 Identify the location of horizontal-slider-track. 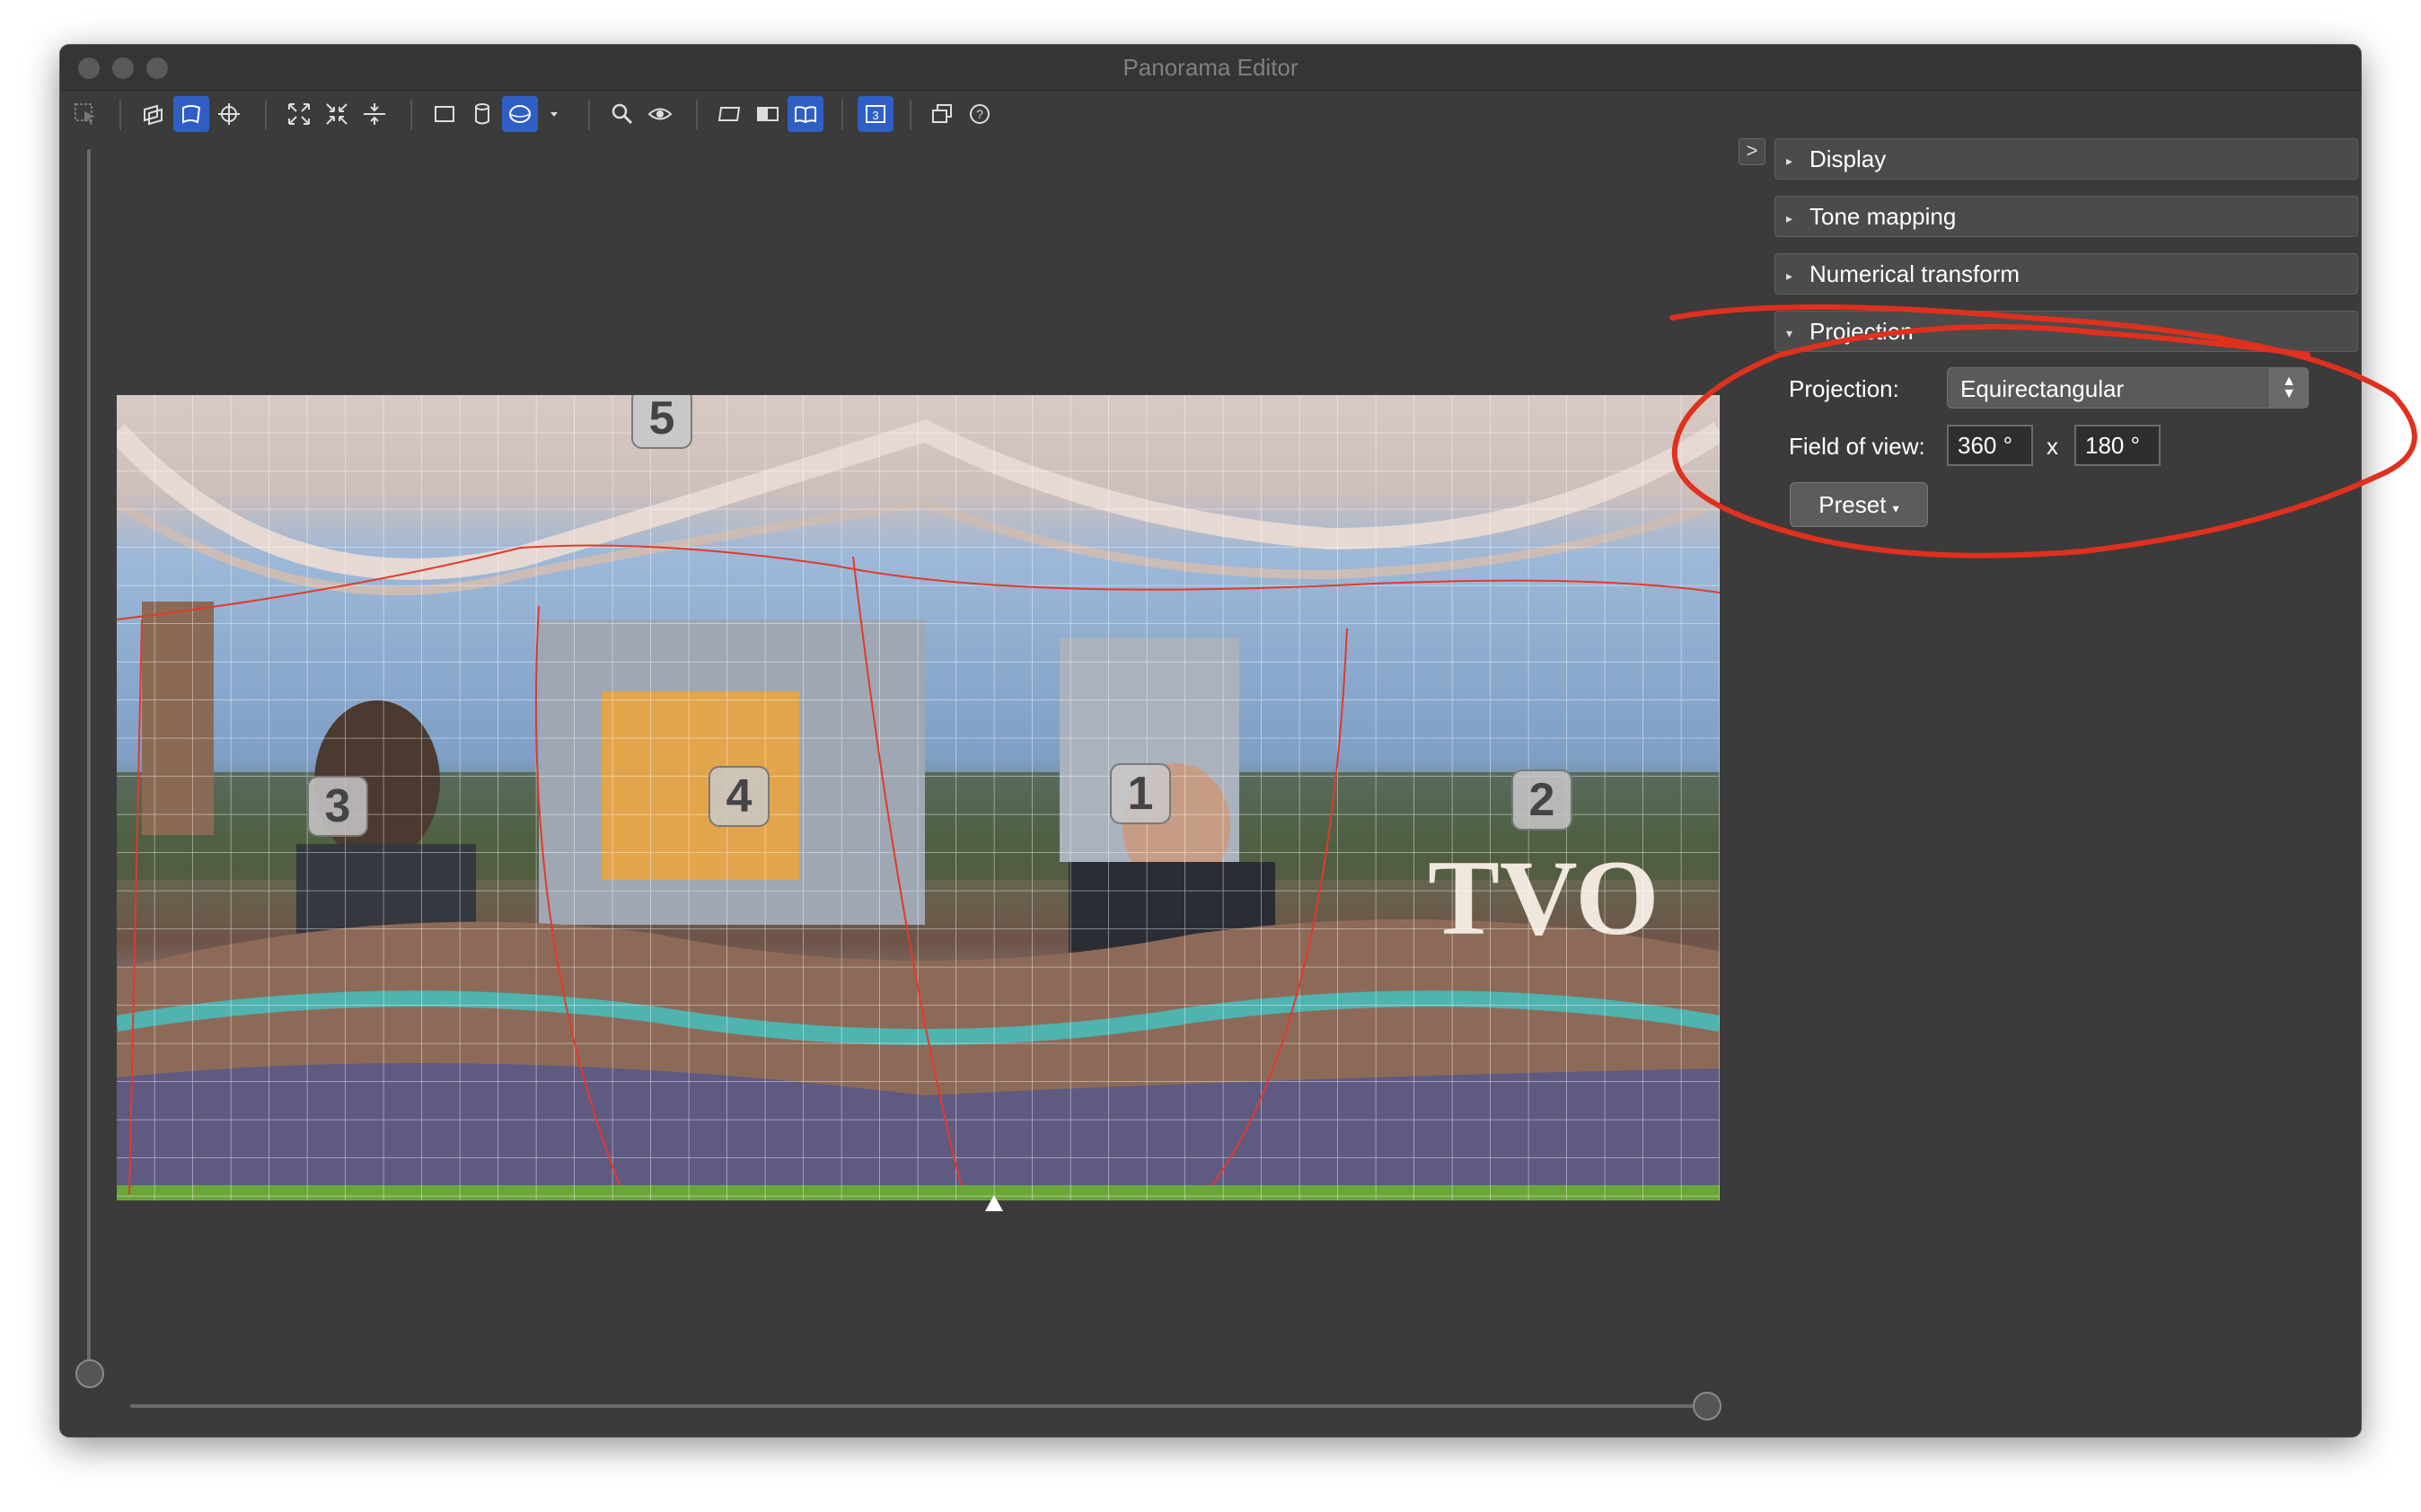
(920, 1406).